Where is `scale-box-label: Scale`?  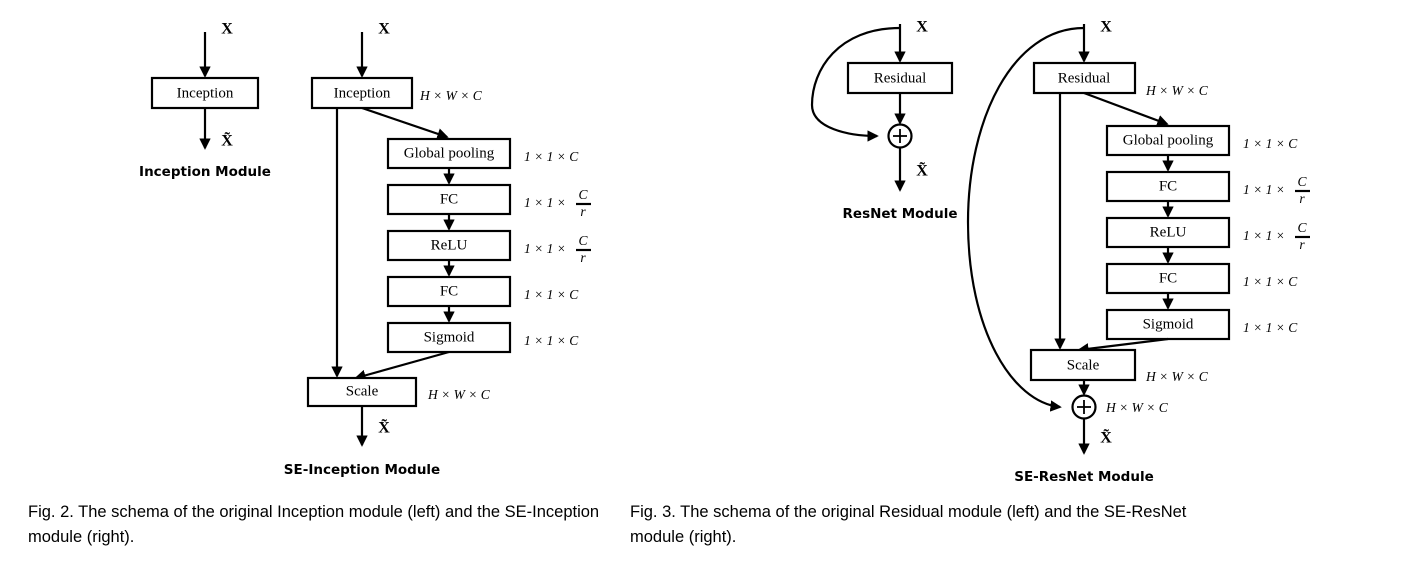 scale-box-label: Scale is located at coordinates (362, 391).